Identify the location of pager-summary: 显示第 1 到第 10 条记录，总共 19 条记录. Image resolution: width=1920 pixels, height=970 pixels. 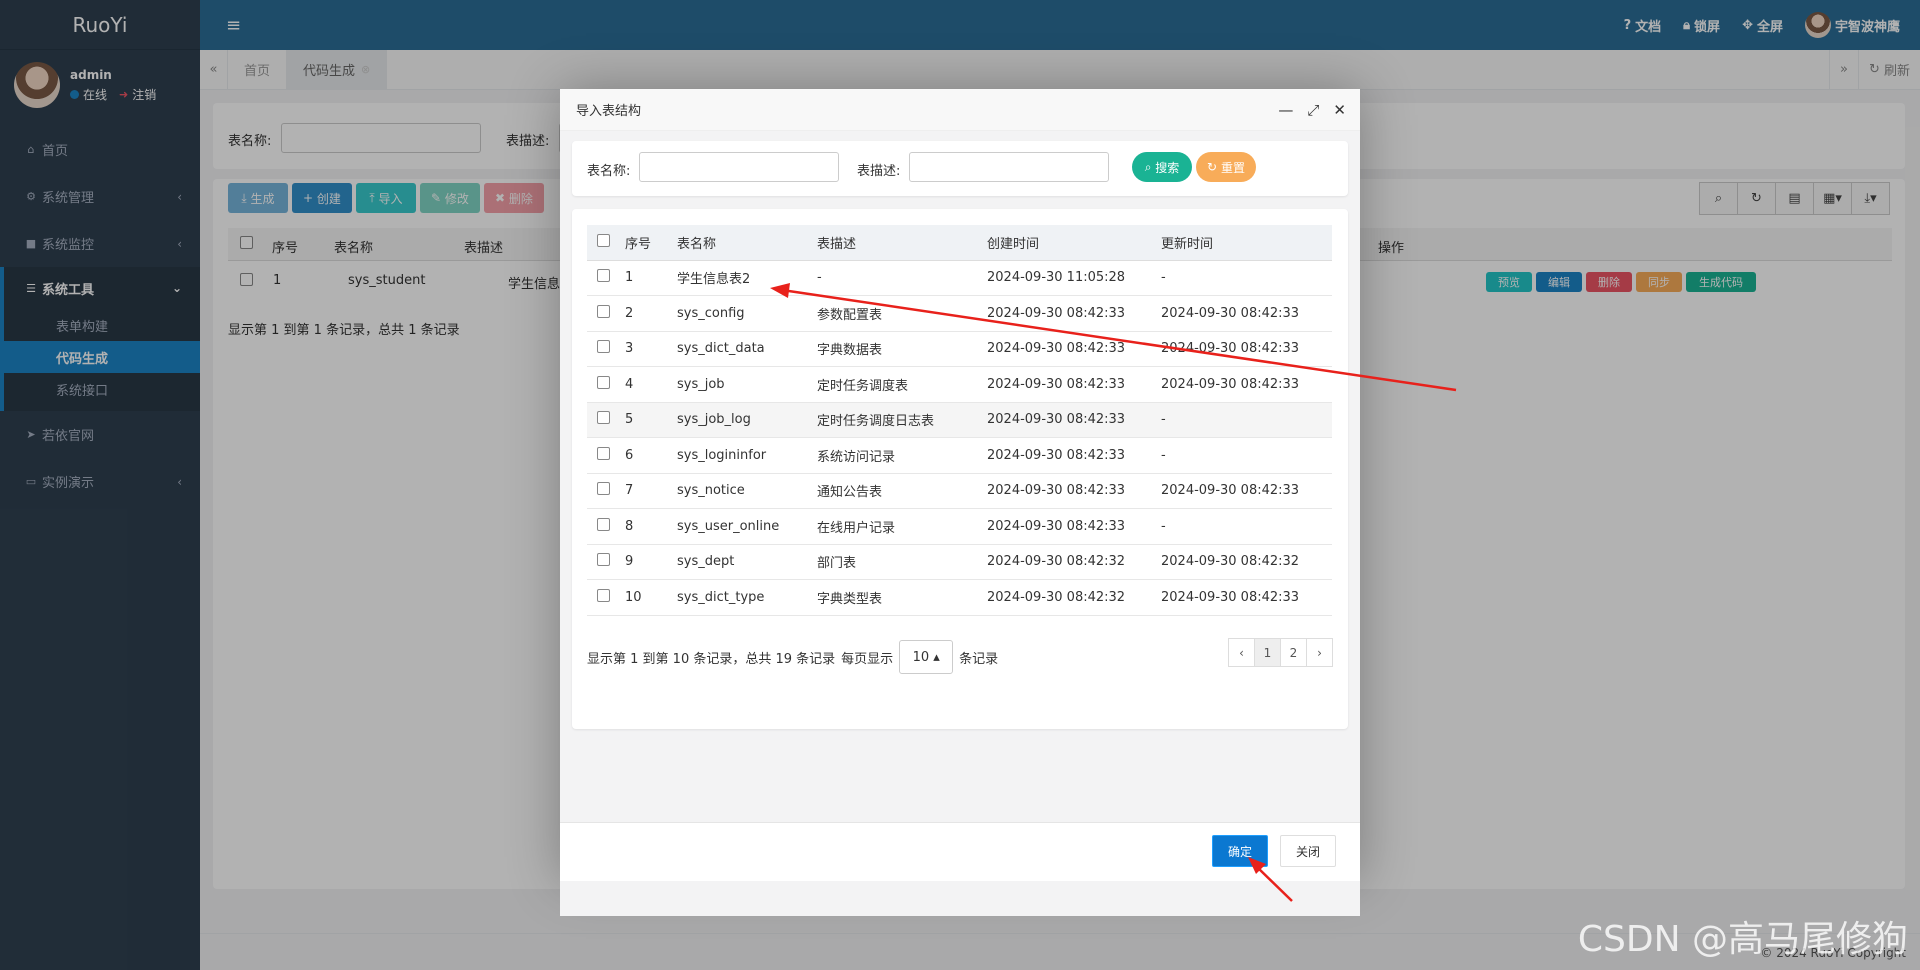
(711, 659).